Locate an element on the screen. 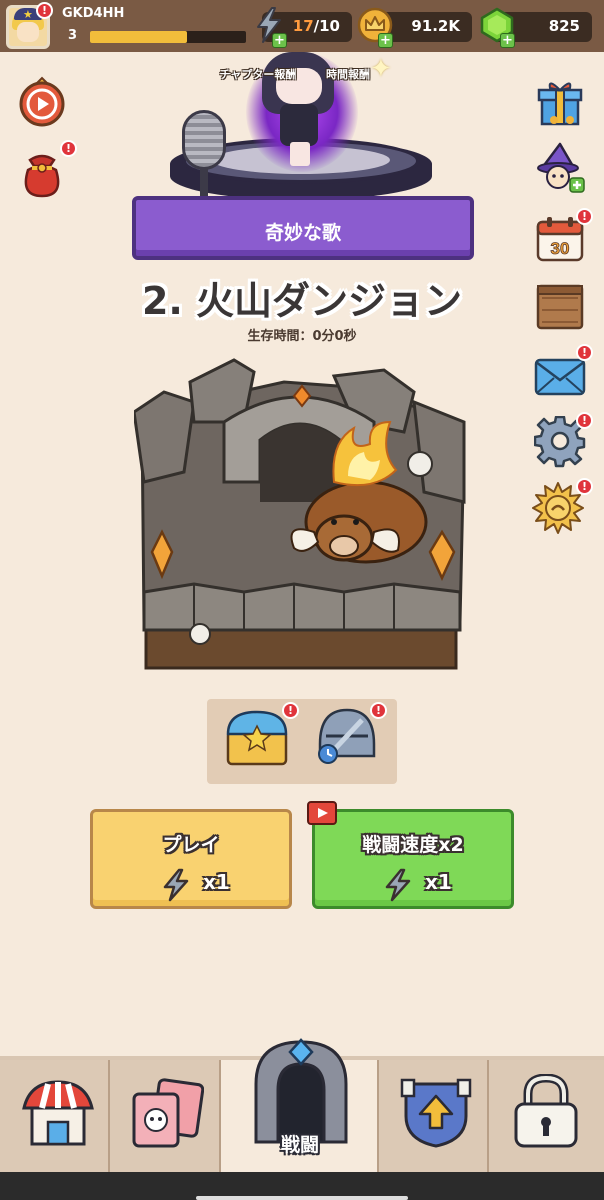  treasure-chest-icon is located at coordinates (257, 738).